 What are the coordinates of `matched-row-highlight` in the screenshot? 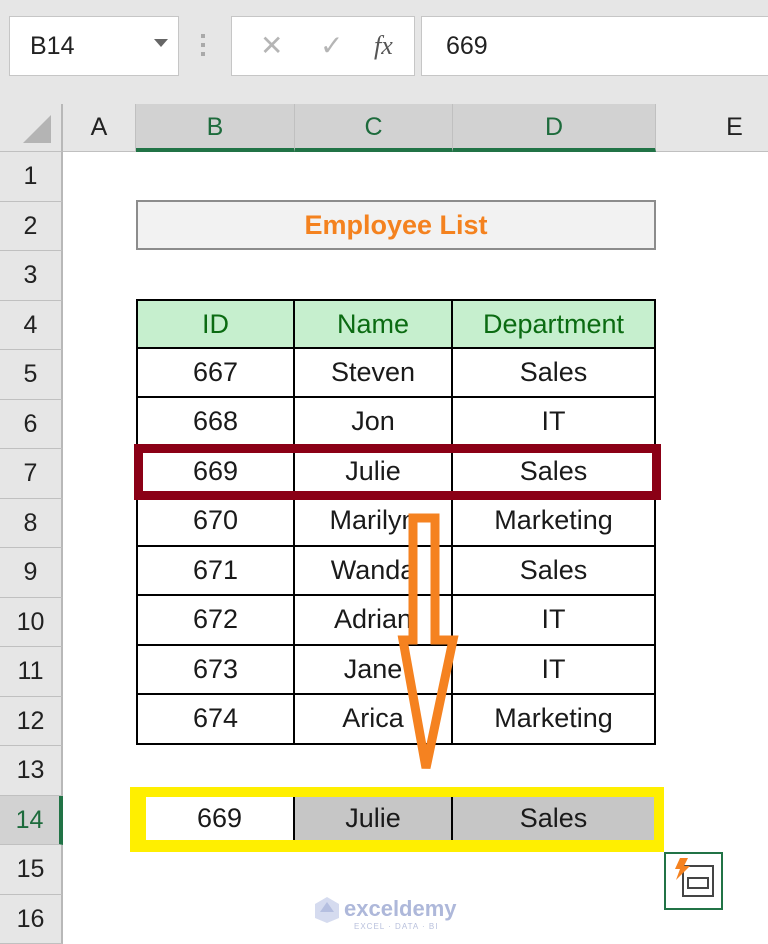 It's located at (397, 472).